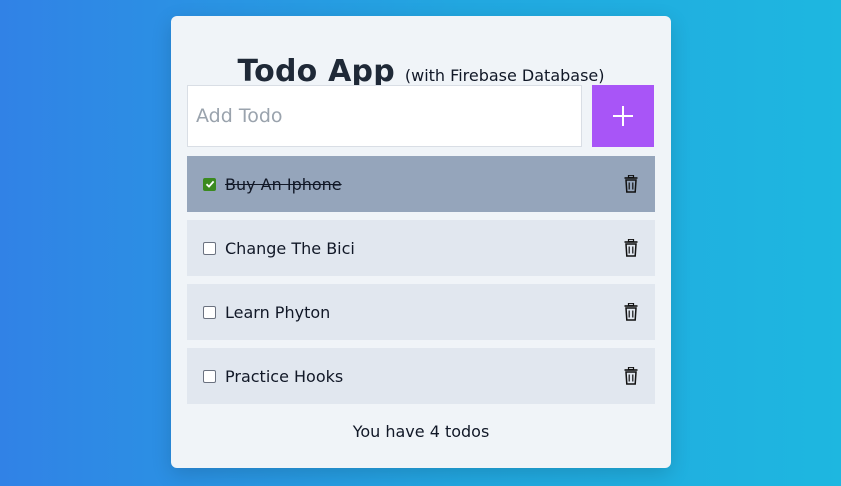 Image resolution: width=841 pixels, height=486 pixels. What do you see at coordinates (278, 312) in the screenshot?
I see `todo-label: Learn Phyton` at bounding box center [278, 312].